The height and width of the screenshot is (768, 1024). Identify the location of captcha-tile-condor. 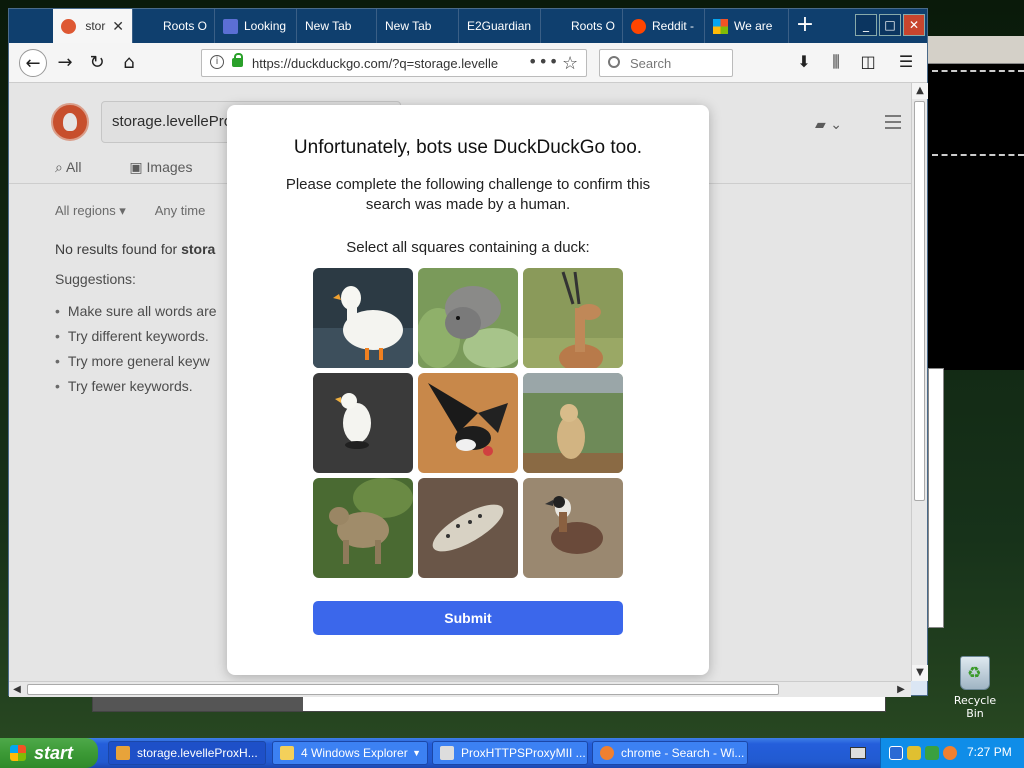
(468, 423).